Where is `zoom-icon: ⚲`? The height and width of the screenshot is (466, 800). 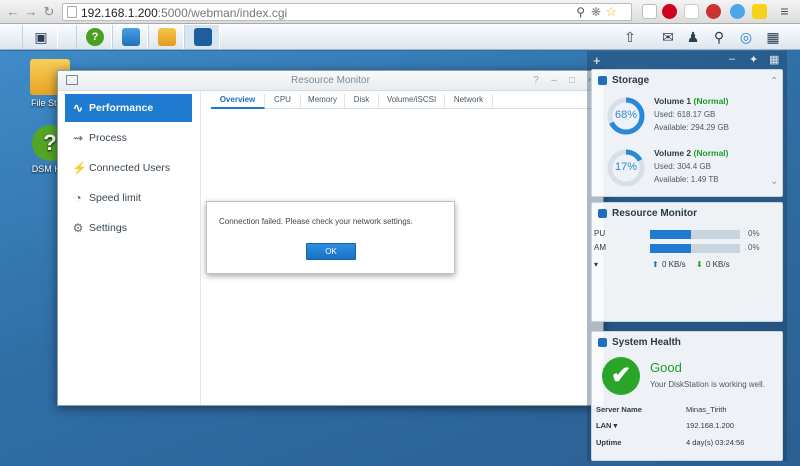
zoom-icon: ⚲ is located at coordinates (580, 12).